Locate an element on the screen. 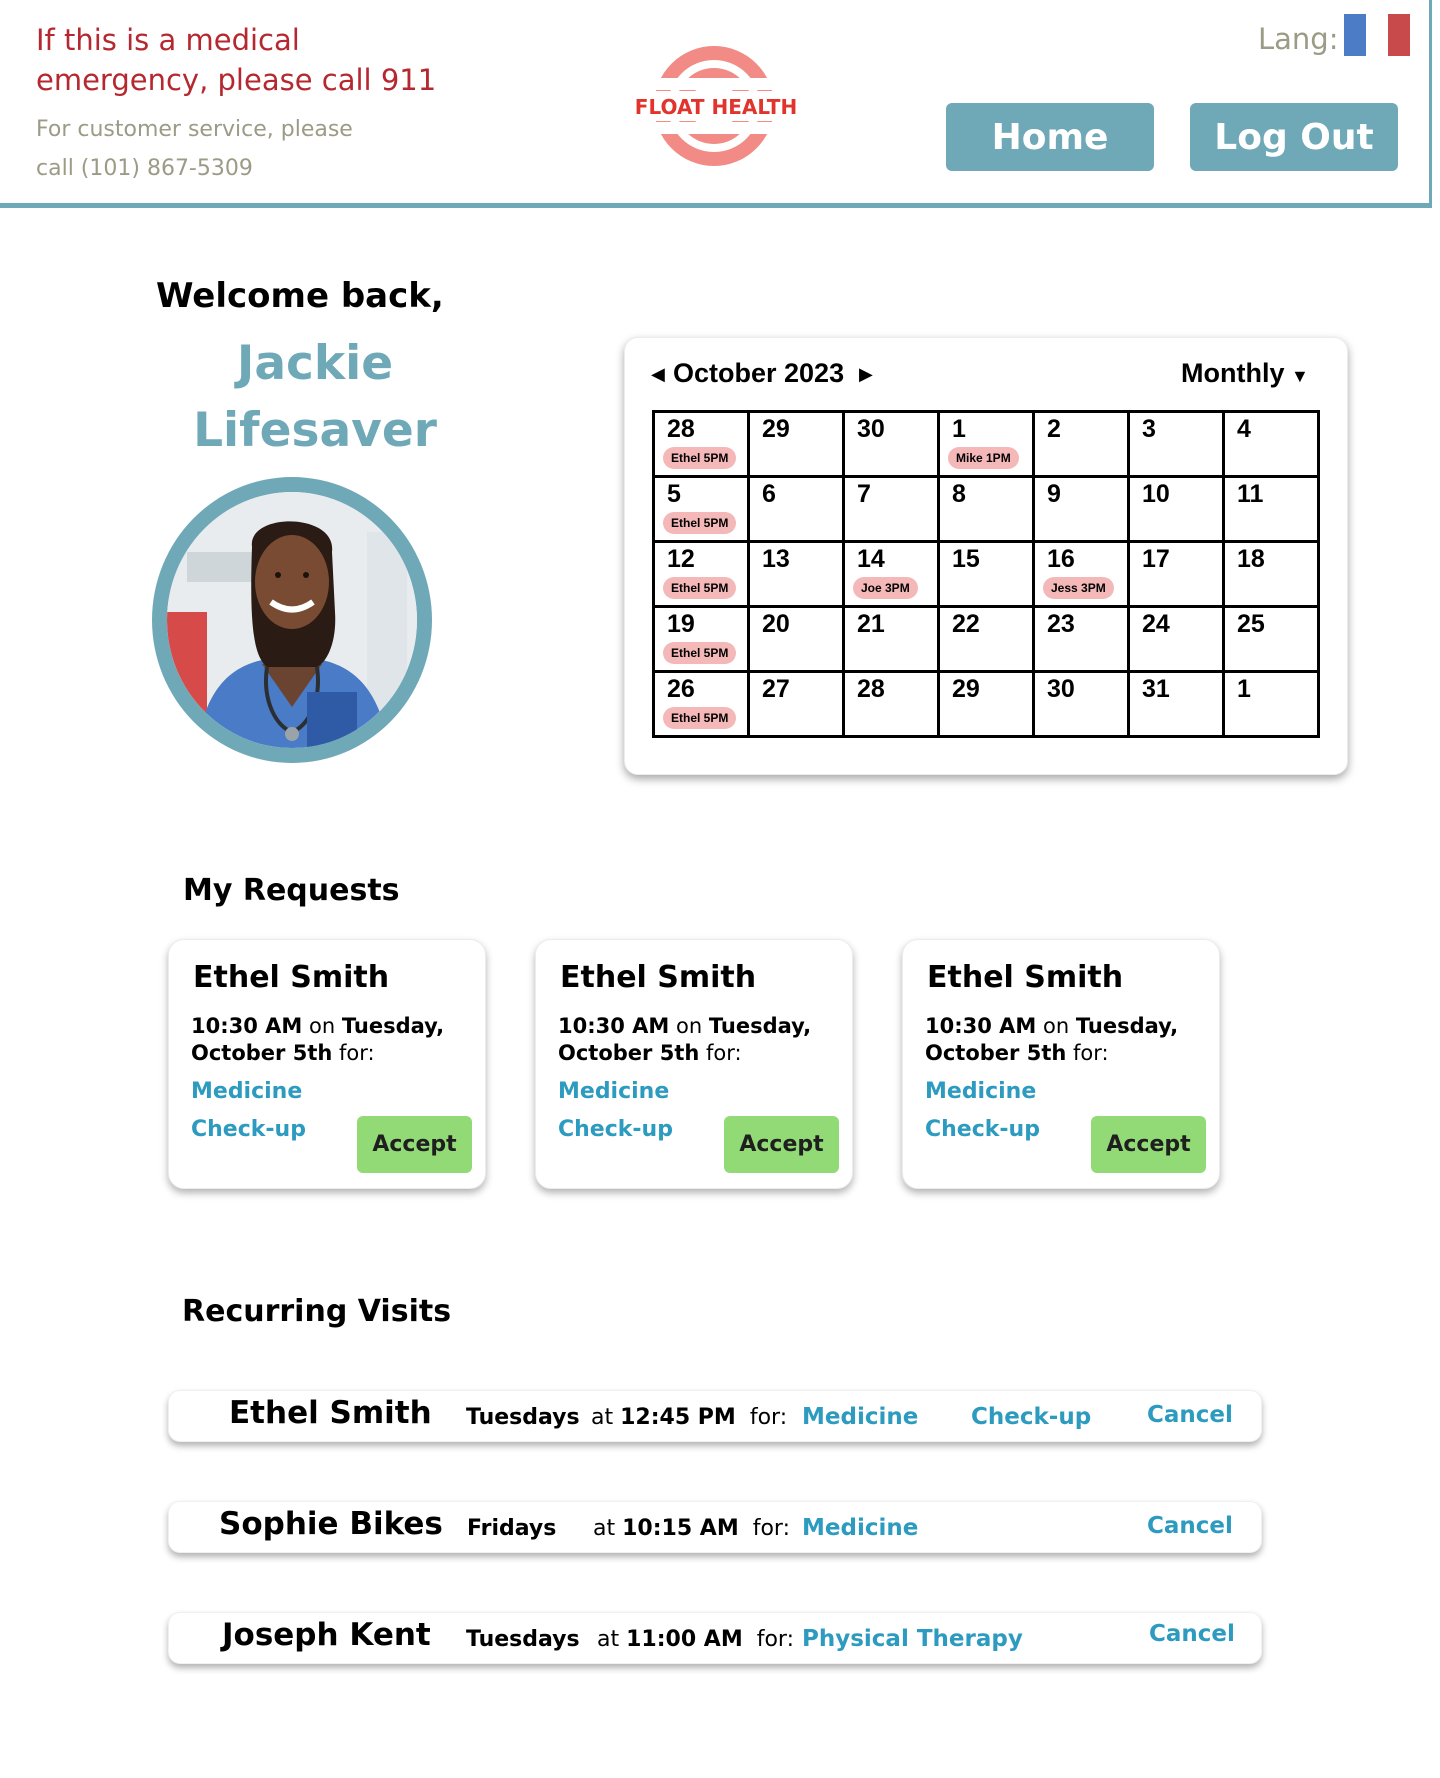 The height and width of the screenshot is (1778, 1440). day-number: 8 is located at coordinates (959, 494).